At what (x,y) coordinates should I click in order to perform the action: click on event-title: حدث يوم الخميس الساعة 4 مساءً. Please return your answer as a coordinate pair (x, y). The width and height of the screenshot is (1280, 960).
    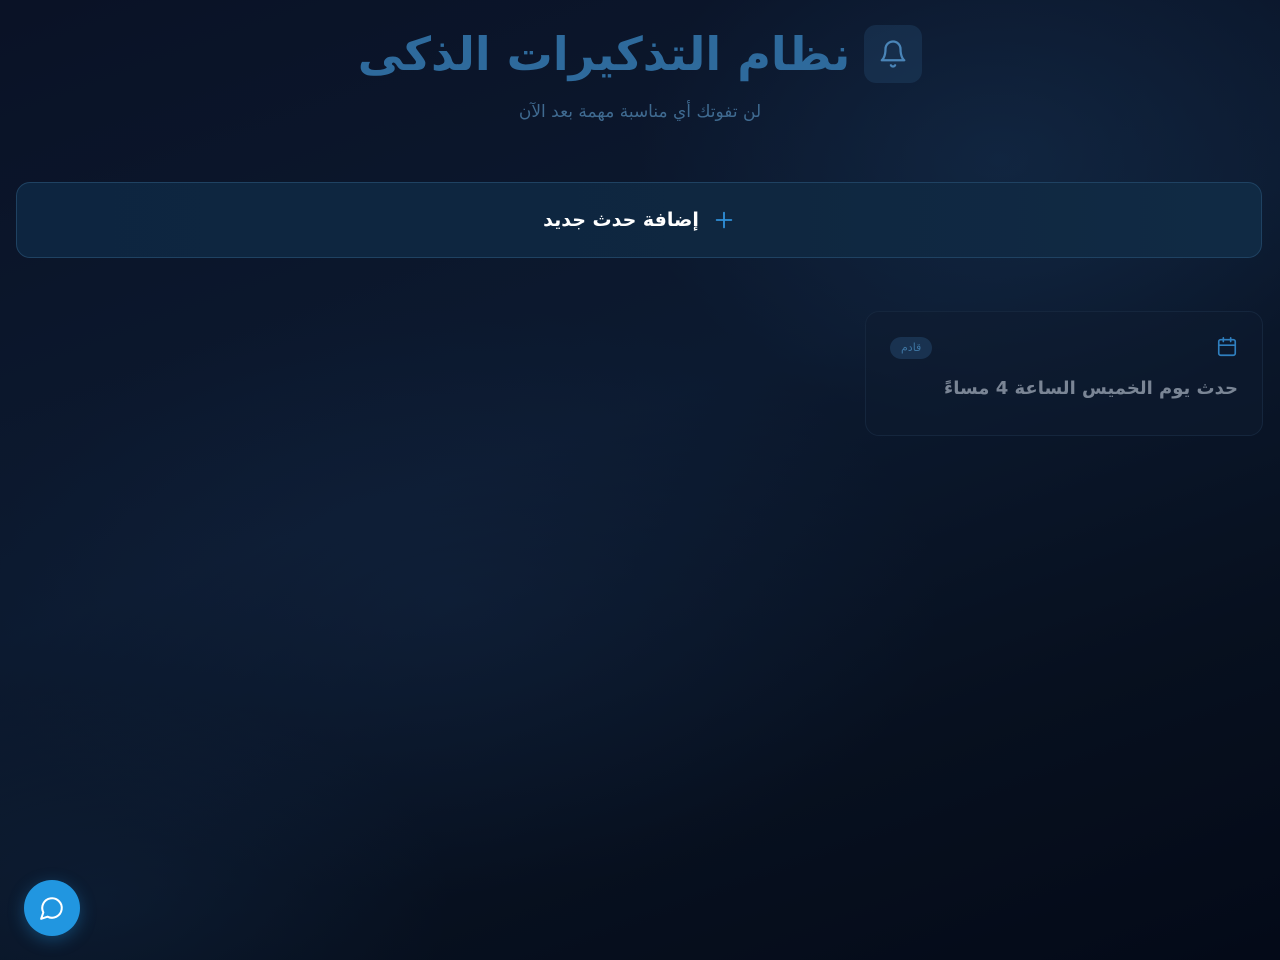
    Looking at the image, I should click on (1091, 388).